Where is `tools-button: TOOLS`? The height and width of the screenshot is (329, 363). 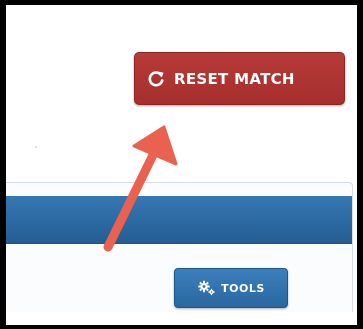 tools-button: TOOLS is located at coordinates (231, 288).